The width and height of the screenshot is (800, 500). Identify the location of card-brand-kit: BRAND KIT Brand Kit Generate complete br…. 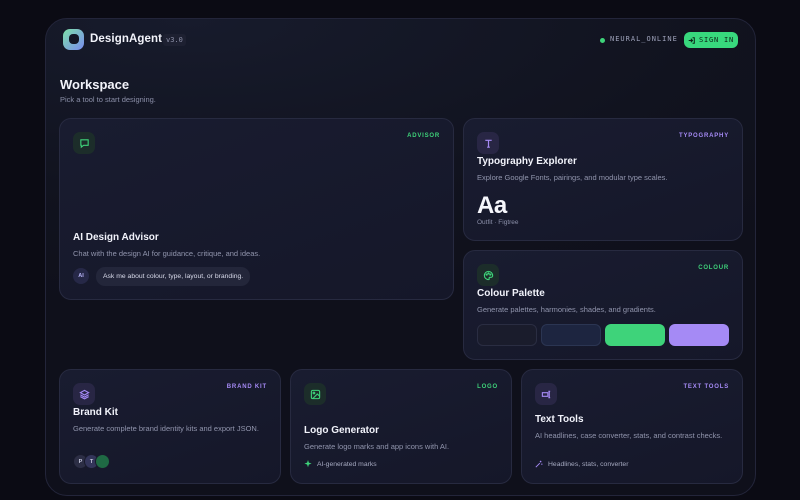
(170, 426).